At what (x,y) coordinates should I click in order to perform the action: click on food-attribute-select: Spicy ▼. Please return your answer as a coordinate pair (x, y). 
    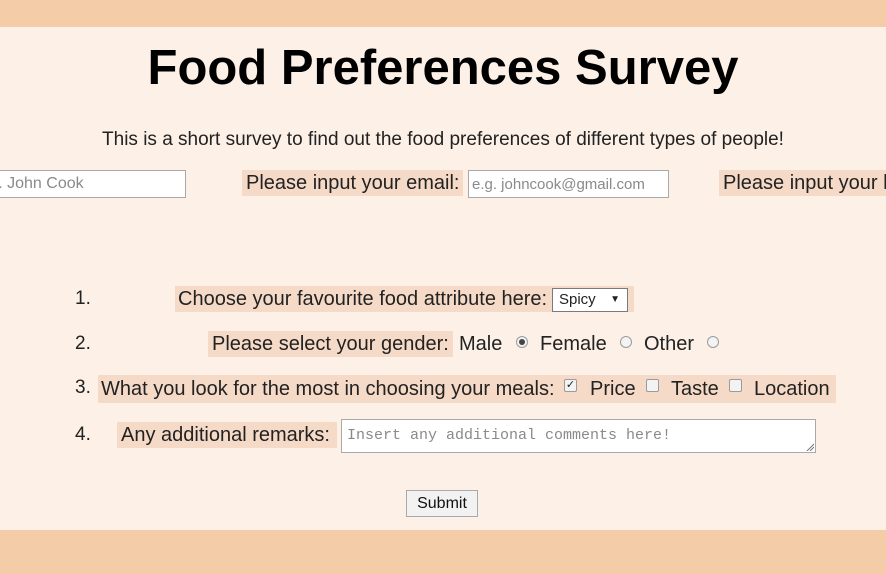
    Looking at the image, I should click on (590, 300).